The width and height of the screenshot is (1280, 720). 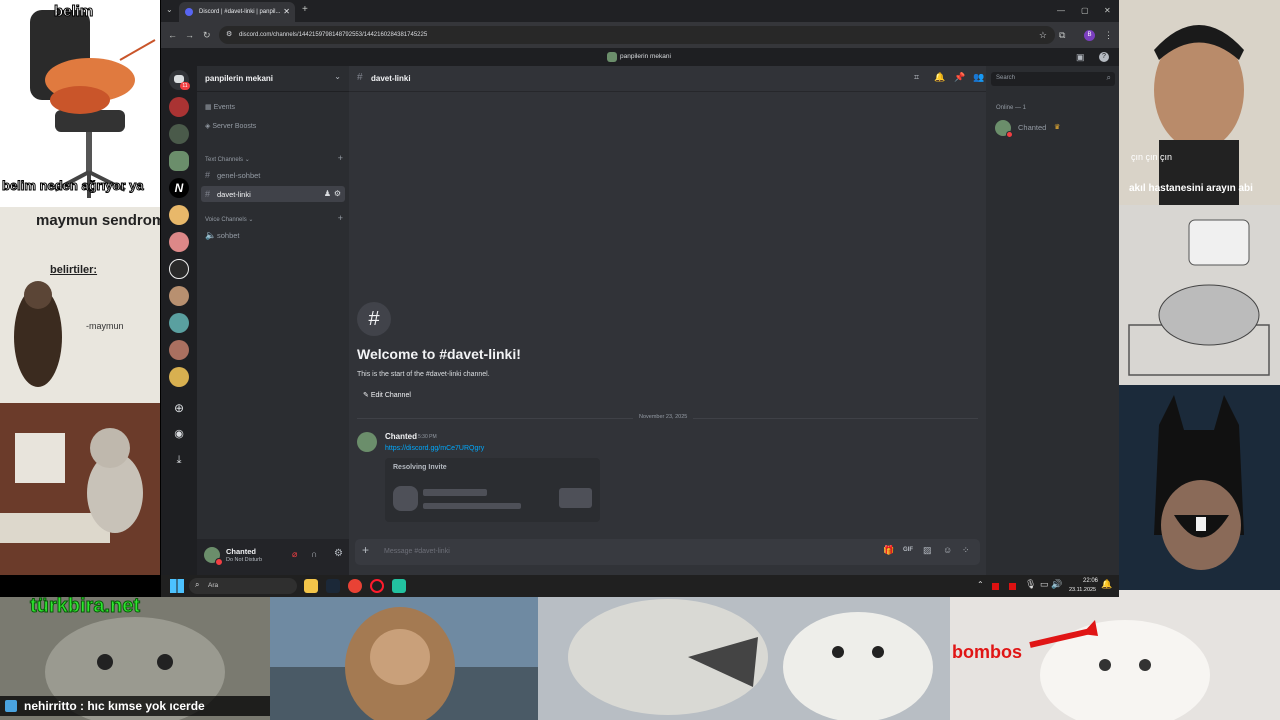 What do you see at coordinates (179, 188) in the screenshot?
I see `server-icon-3: N` at bounding box center [179, 188].